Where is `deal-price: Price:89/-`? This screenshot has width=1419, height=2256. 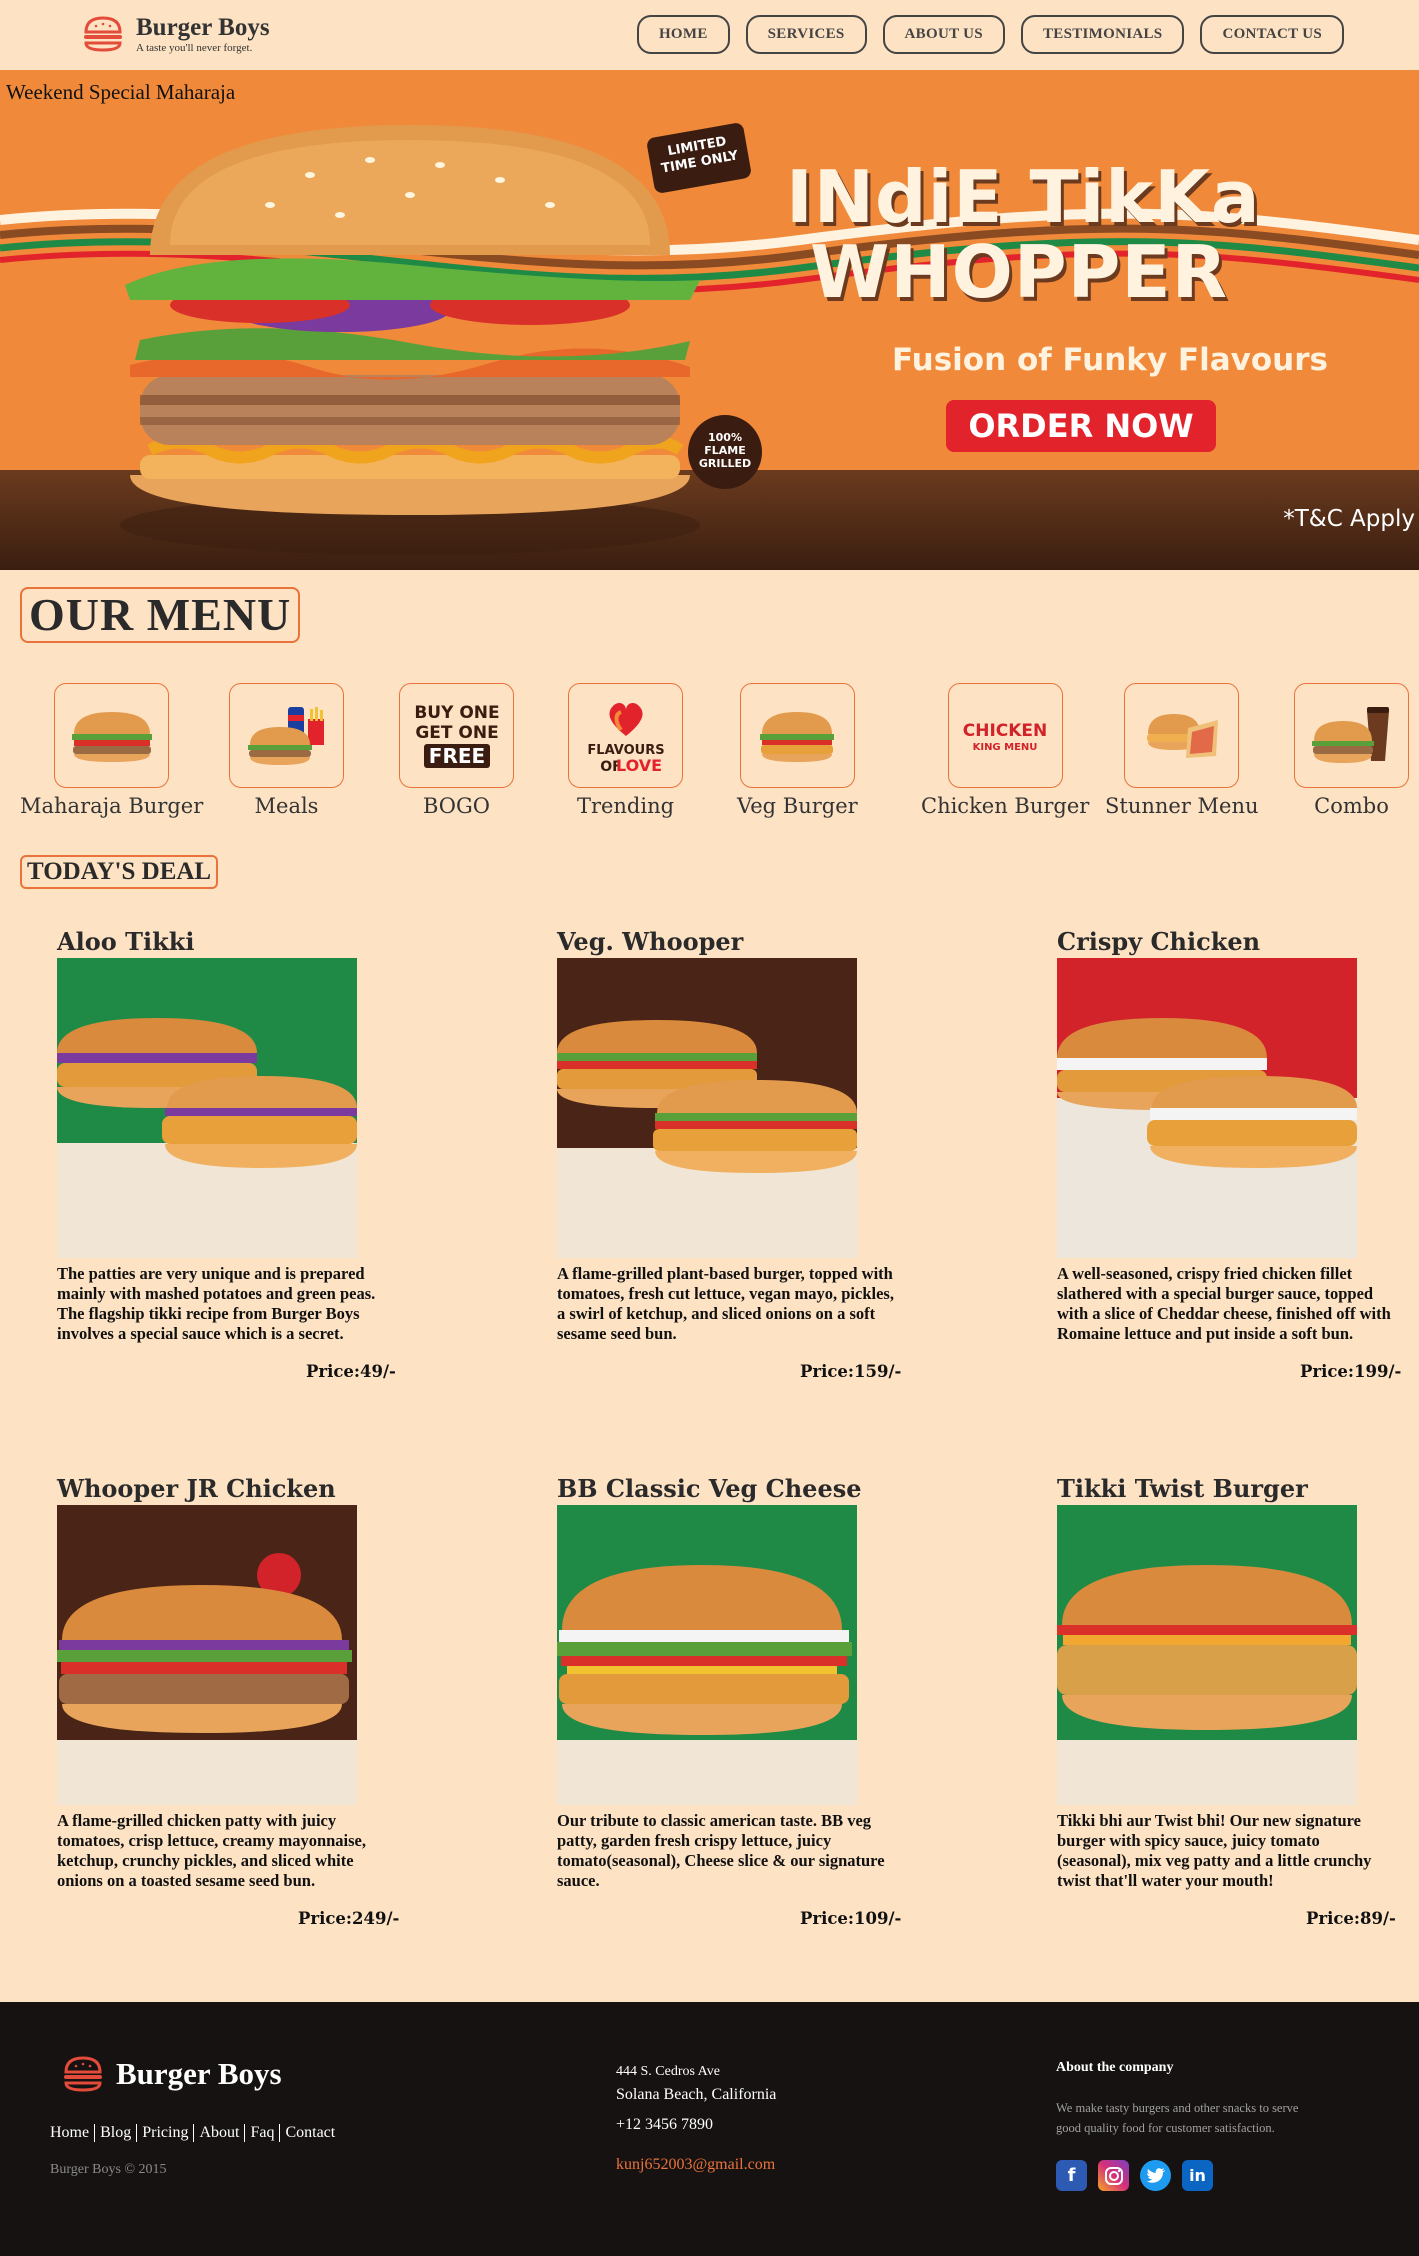 deal-price: Price:89/- is located at coordinates (1351, 1918).